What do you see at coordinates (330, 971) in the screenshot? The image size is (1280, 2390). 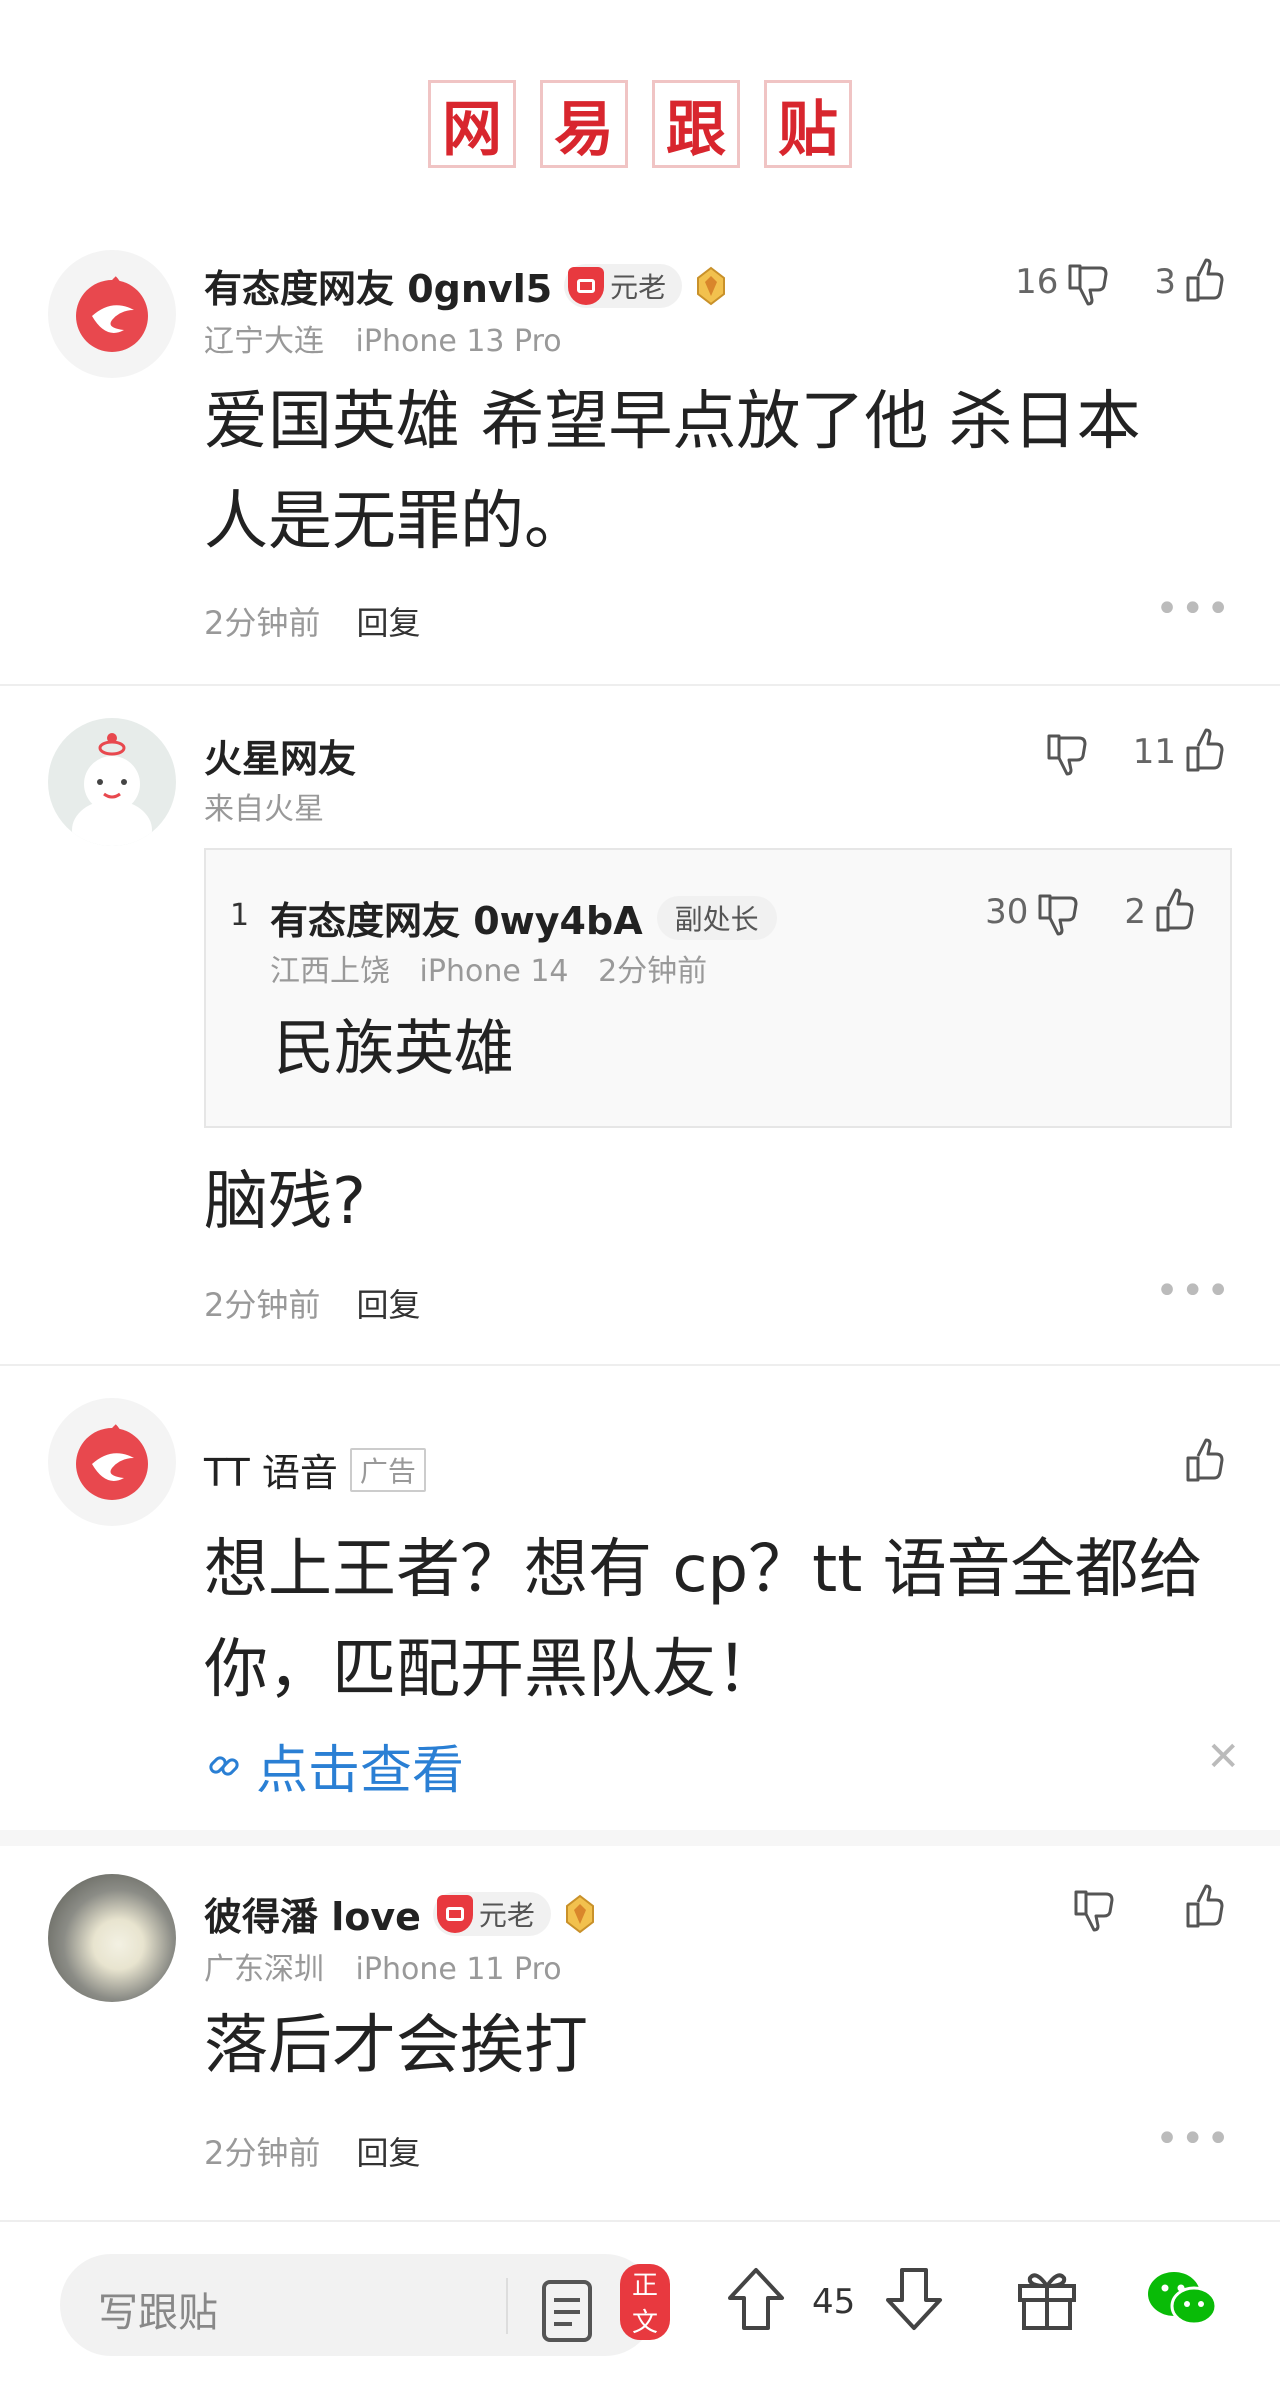 I see `location: 江西上饶` at bounding box center [330, 971].